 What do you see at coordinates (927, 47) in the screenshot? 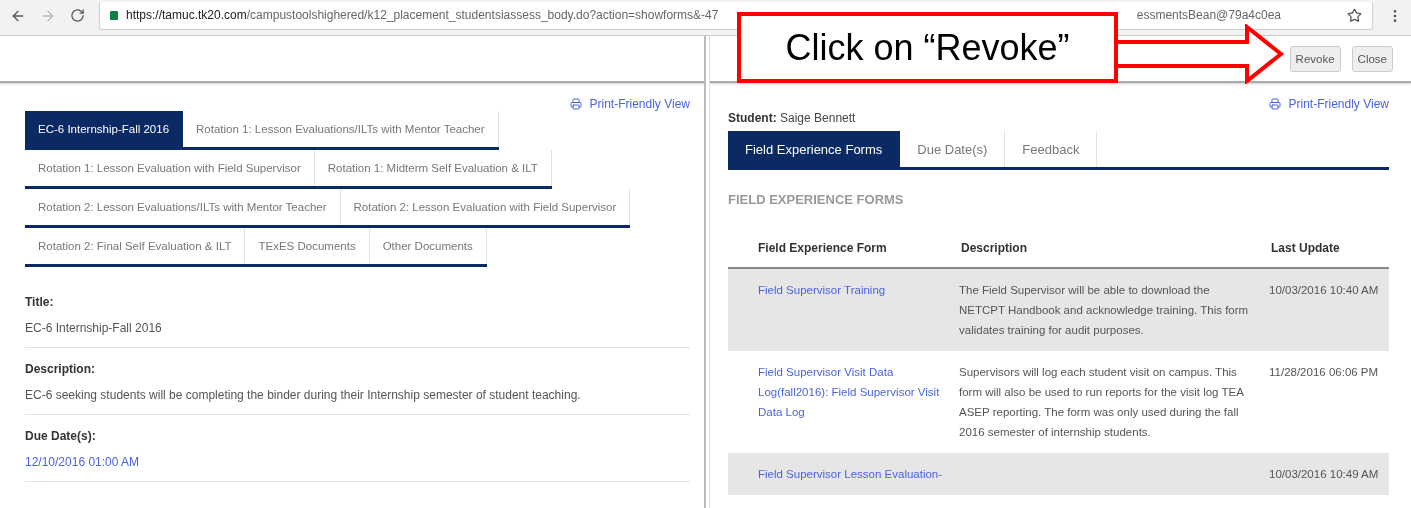
I see `callout-tooltip: Click on “Revoke”` at bounding box center [927, 47].